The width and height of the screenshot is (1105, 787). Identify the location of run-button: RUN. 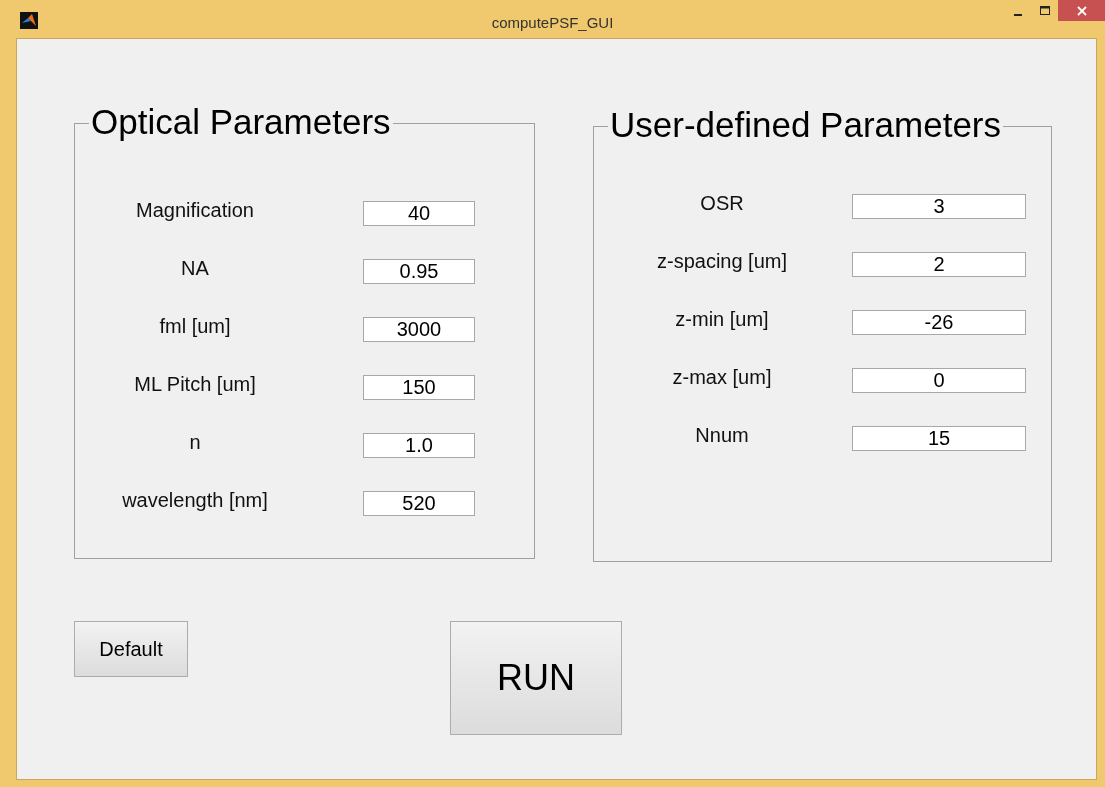
(536, 678).